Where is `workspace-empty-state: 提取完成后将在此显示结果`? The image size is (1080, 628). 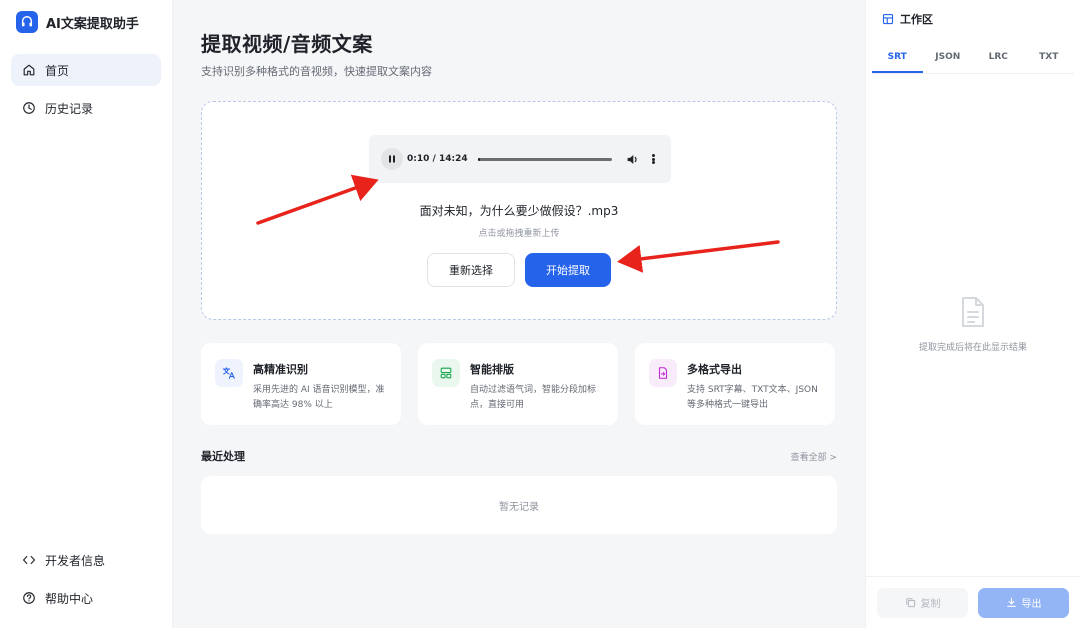
workspace-empty-state: 提取完成后将在此显示结果 is located at coordinates (973, 324).